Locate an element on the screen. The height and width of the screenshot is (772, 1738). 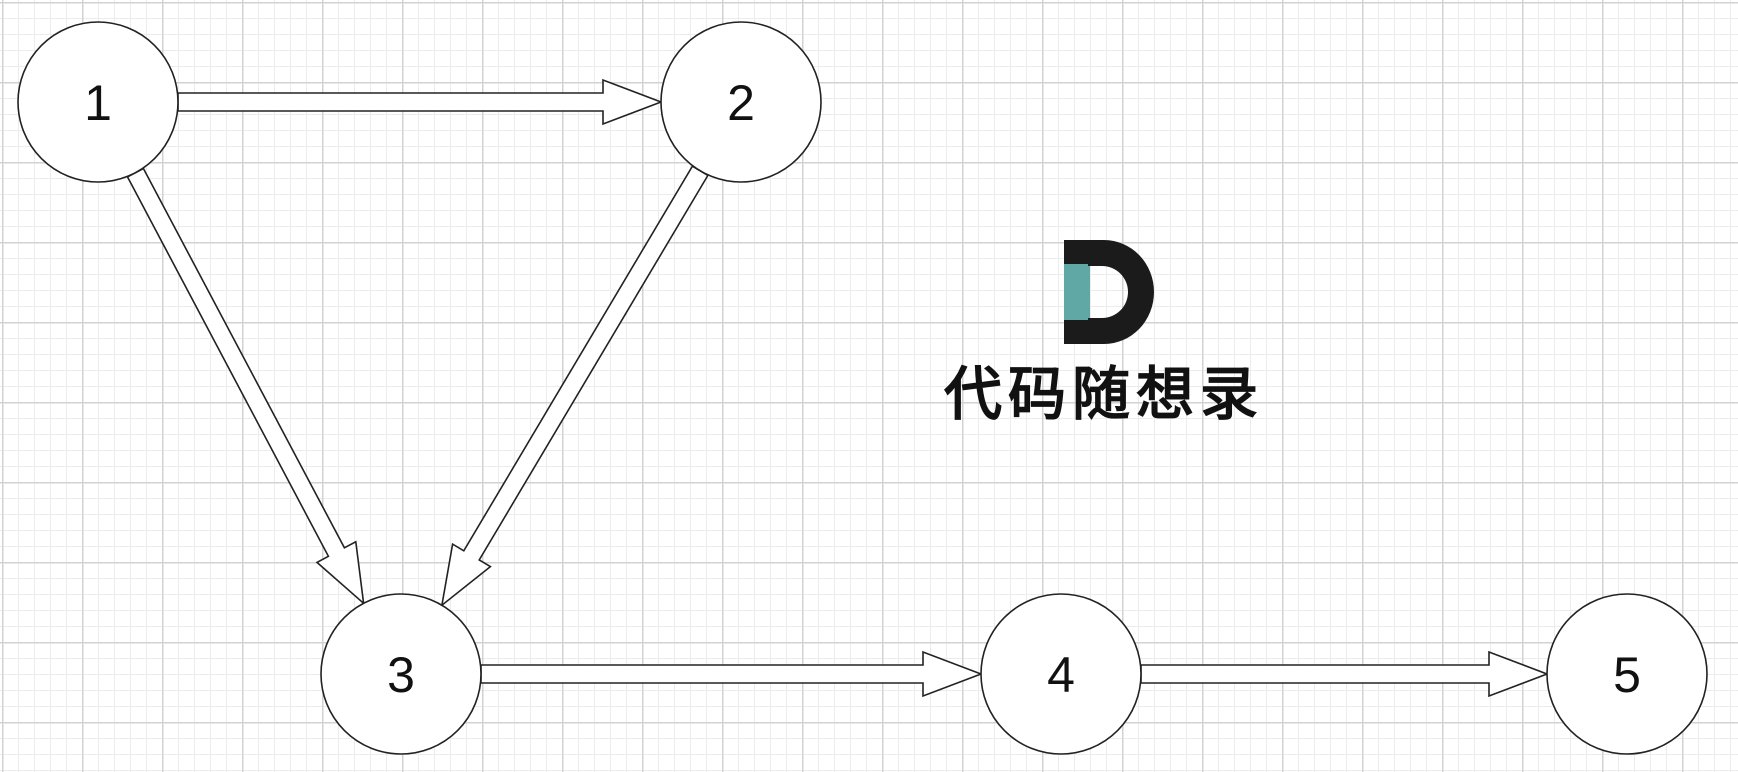
node-5: 5 is located at coordinates (1627, 674).